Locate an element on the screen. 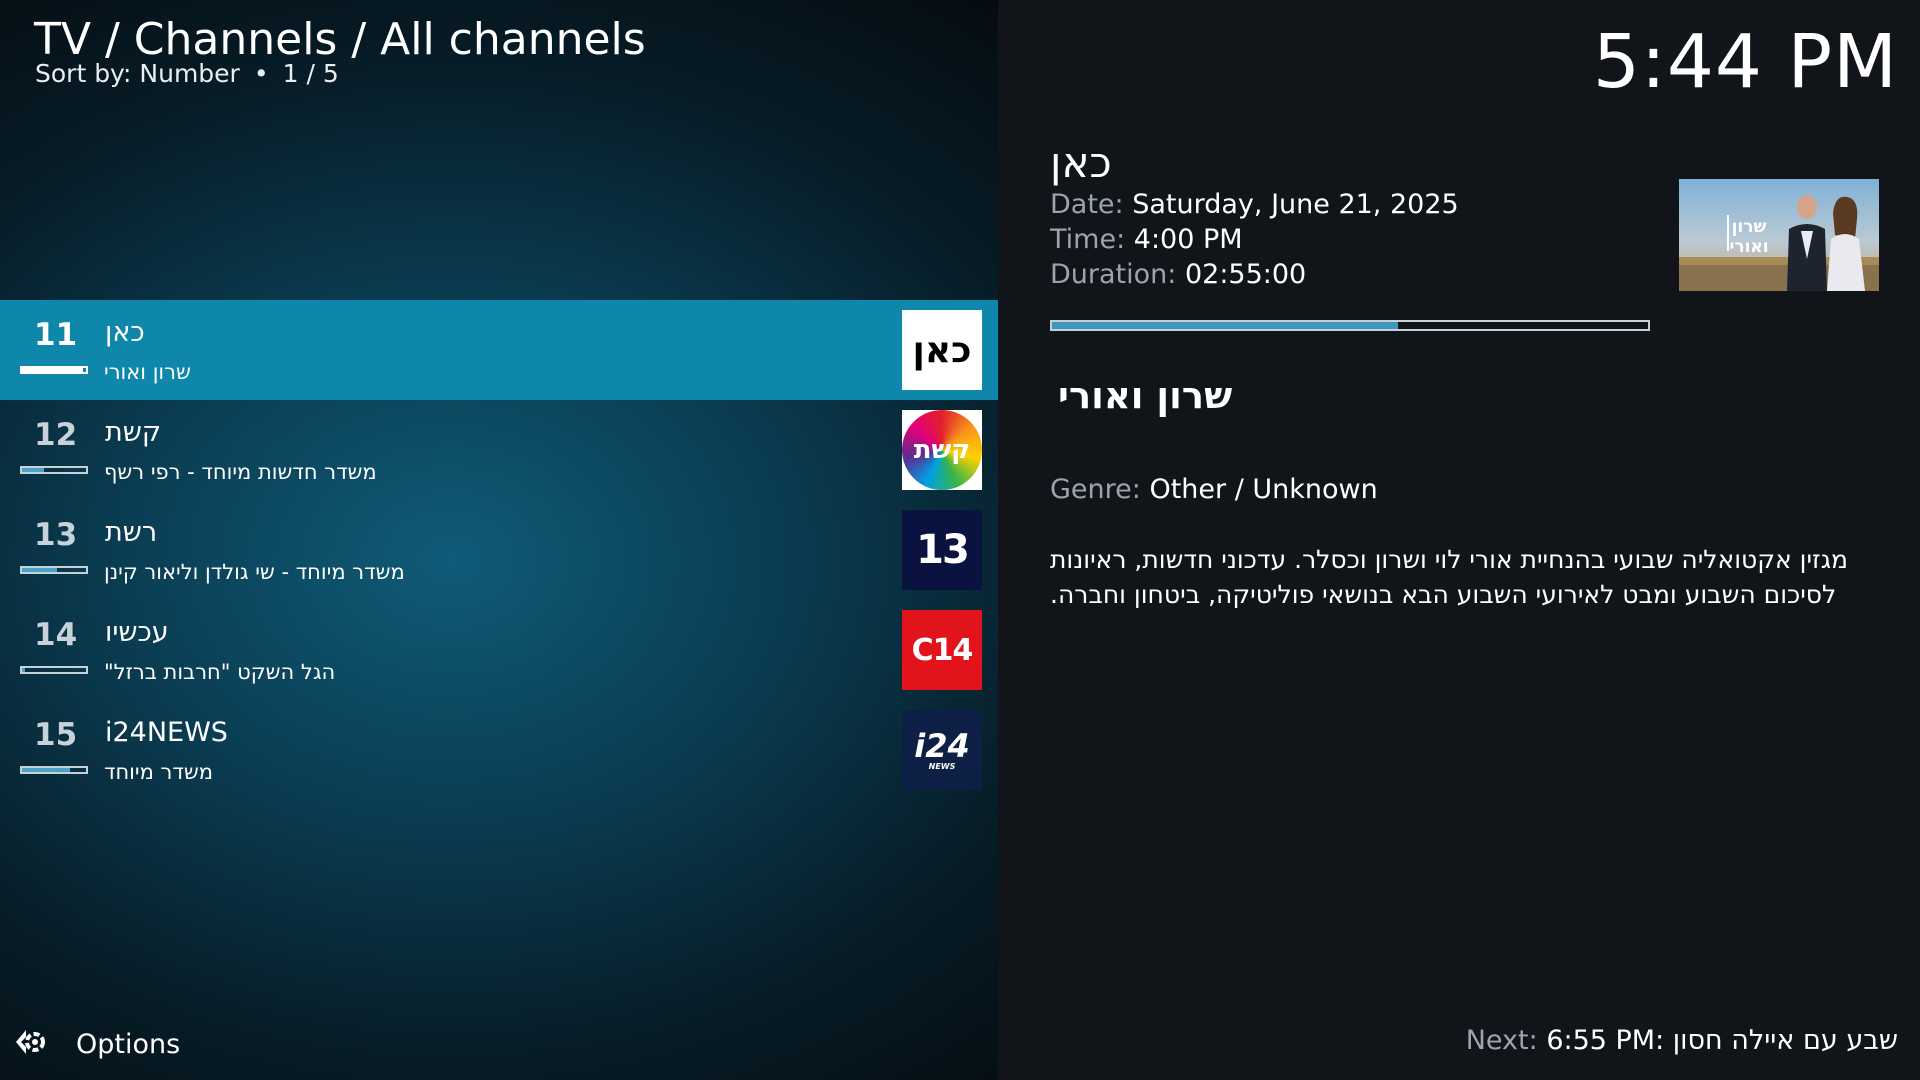  next-value: 6:55 PM: שבע עם איילה חסון is located at coordinates (1722, 1040).